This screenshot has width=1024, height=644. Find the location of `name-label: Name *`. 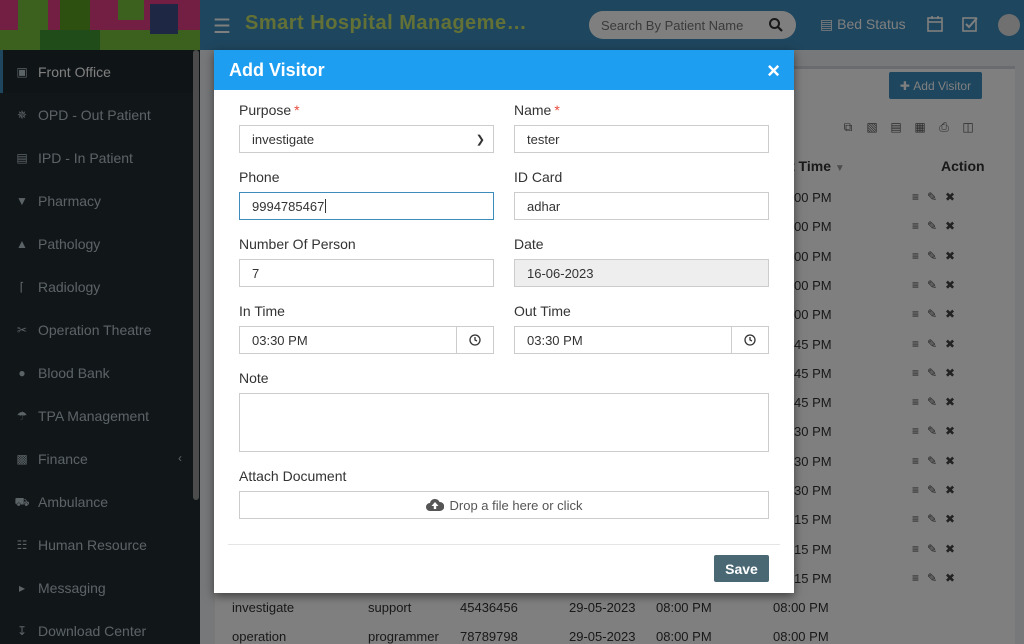

name-label: Name * is located at coordinates (537, 110).